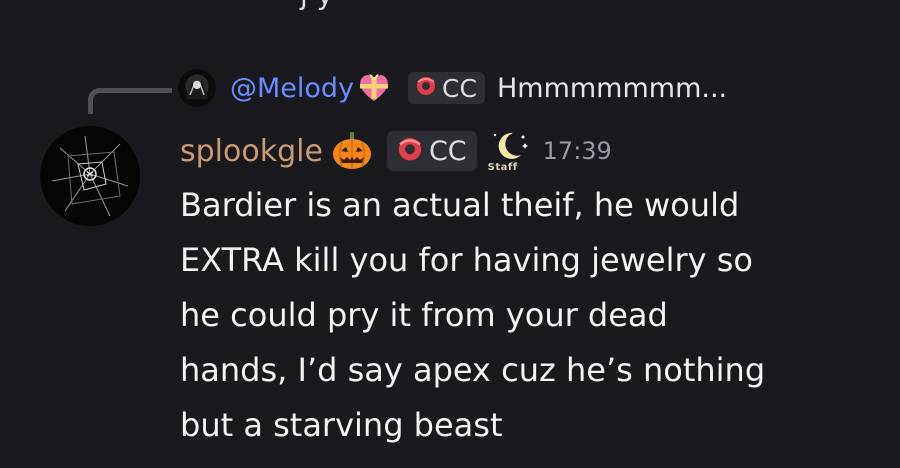 The image size is (900, 468). Describe the element at coordinates (316, 5) in the screenshot. I see `previous-message-cutoff: j y` at that location.